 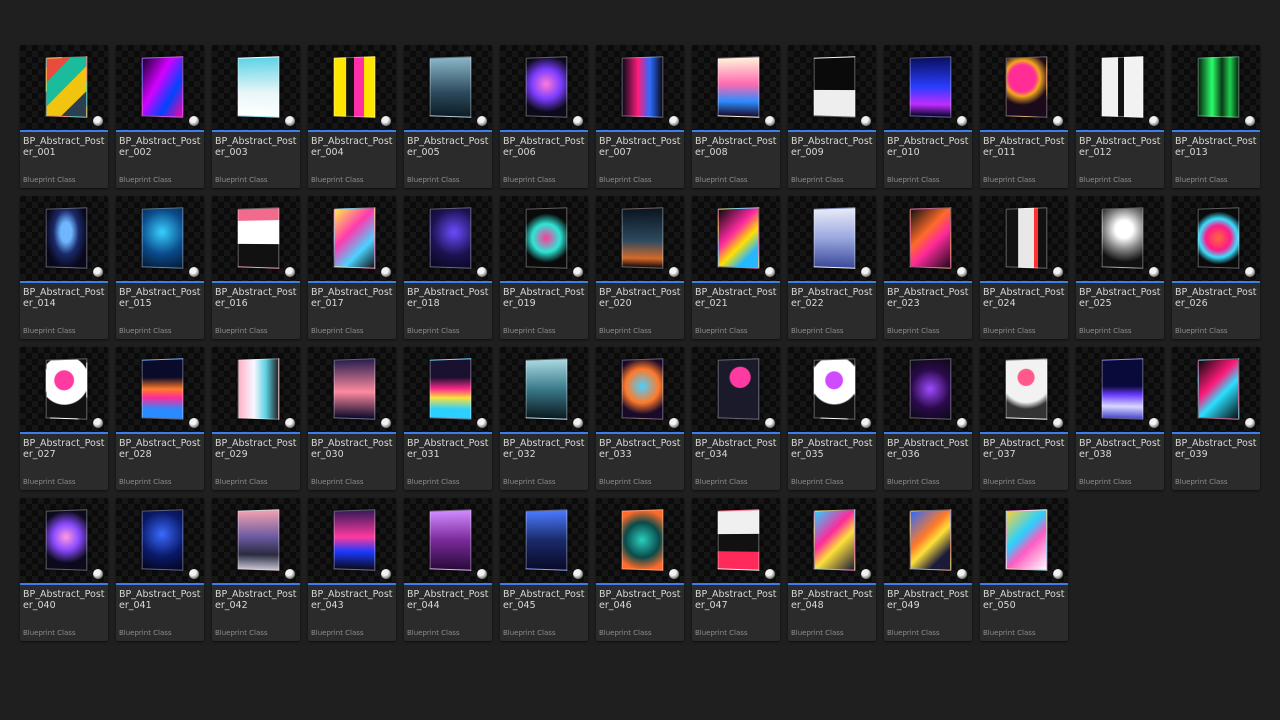 What do you see at coordinates (928, 116) in the screenshot?
I see `asset-tile: BP_Abstract_Poster_010 Blueprint Class` at bounding box center [928, 116].